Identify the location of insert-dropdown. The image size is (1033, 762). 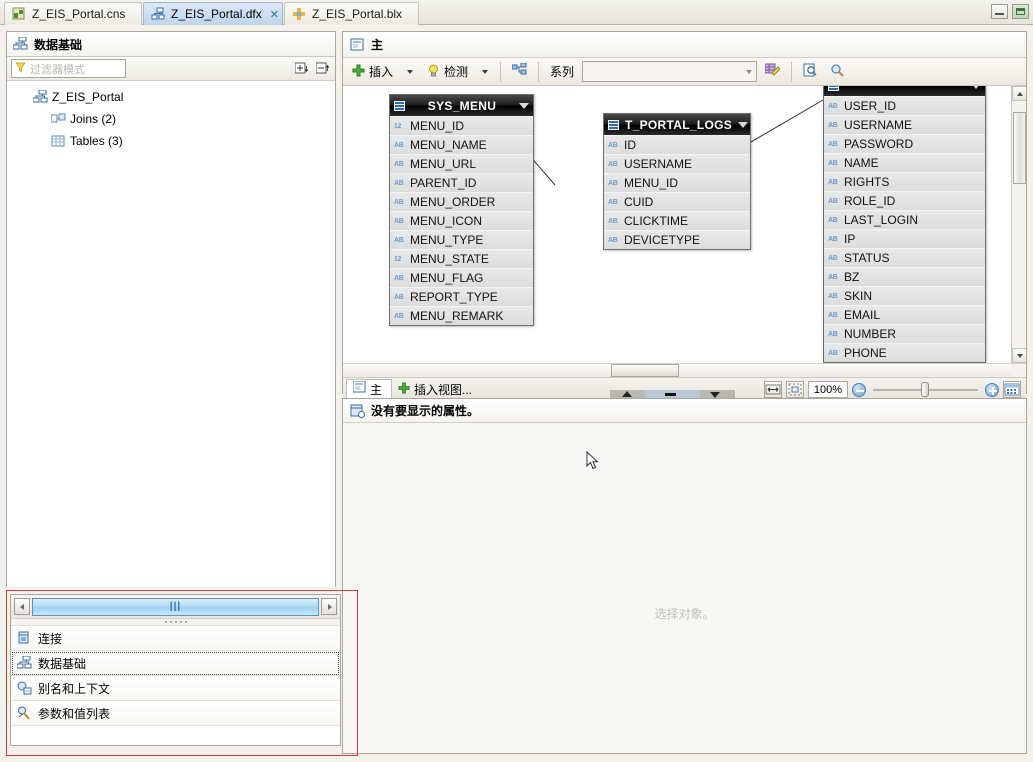
(410, 72).